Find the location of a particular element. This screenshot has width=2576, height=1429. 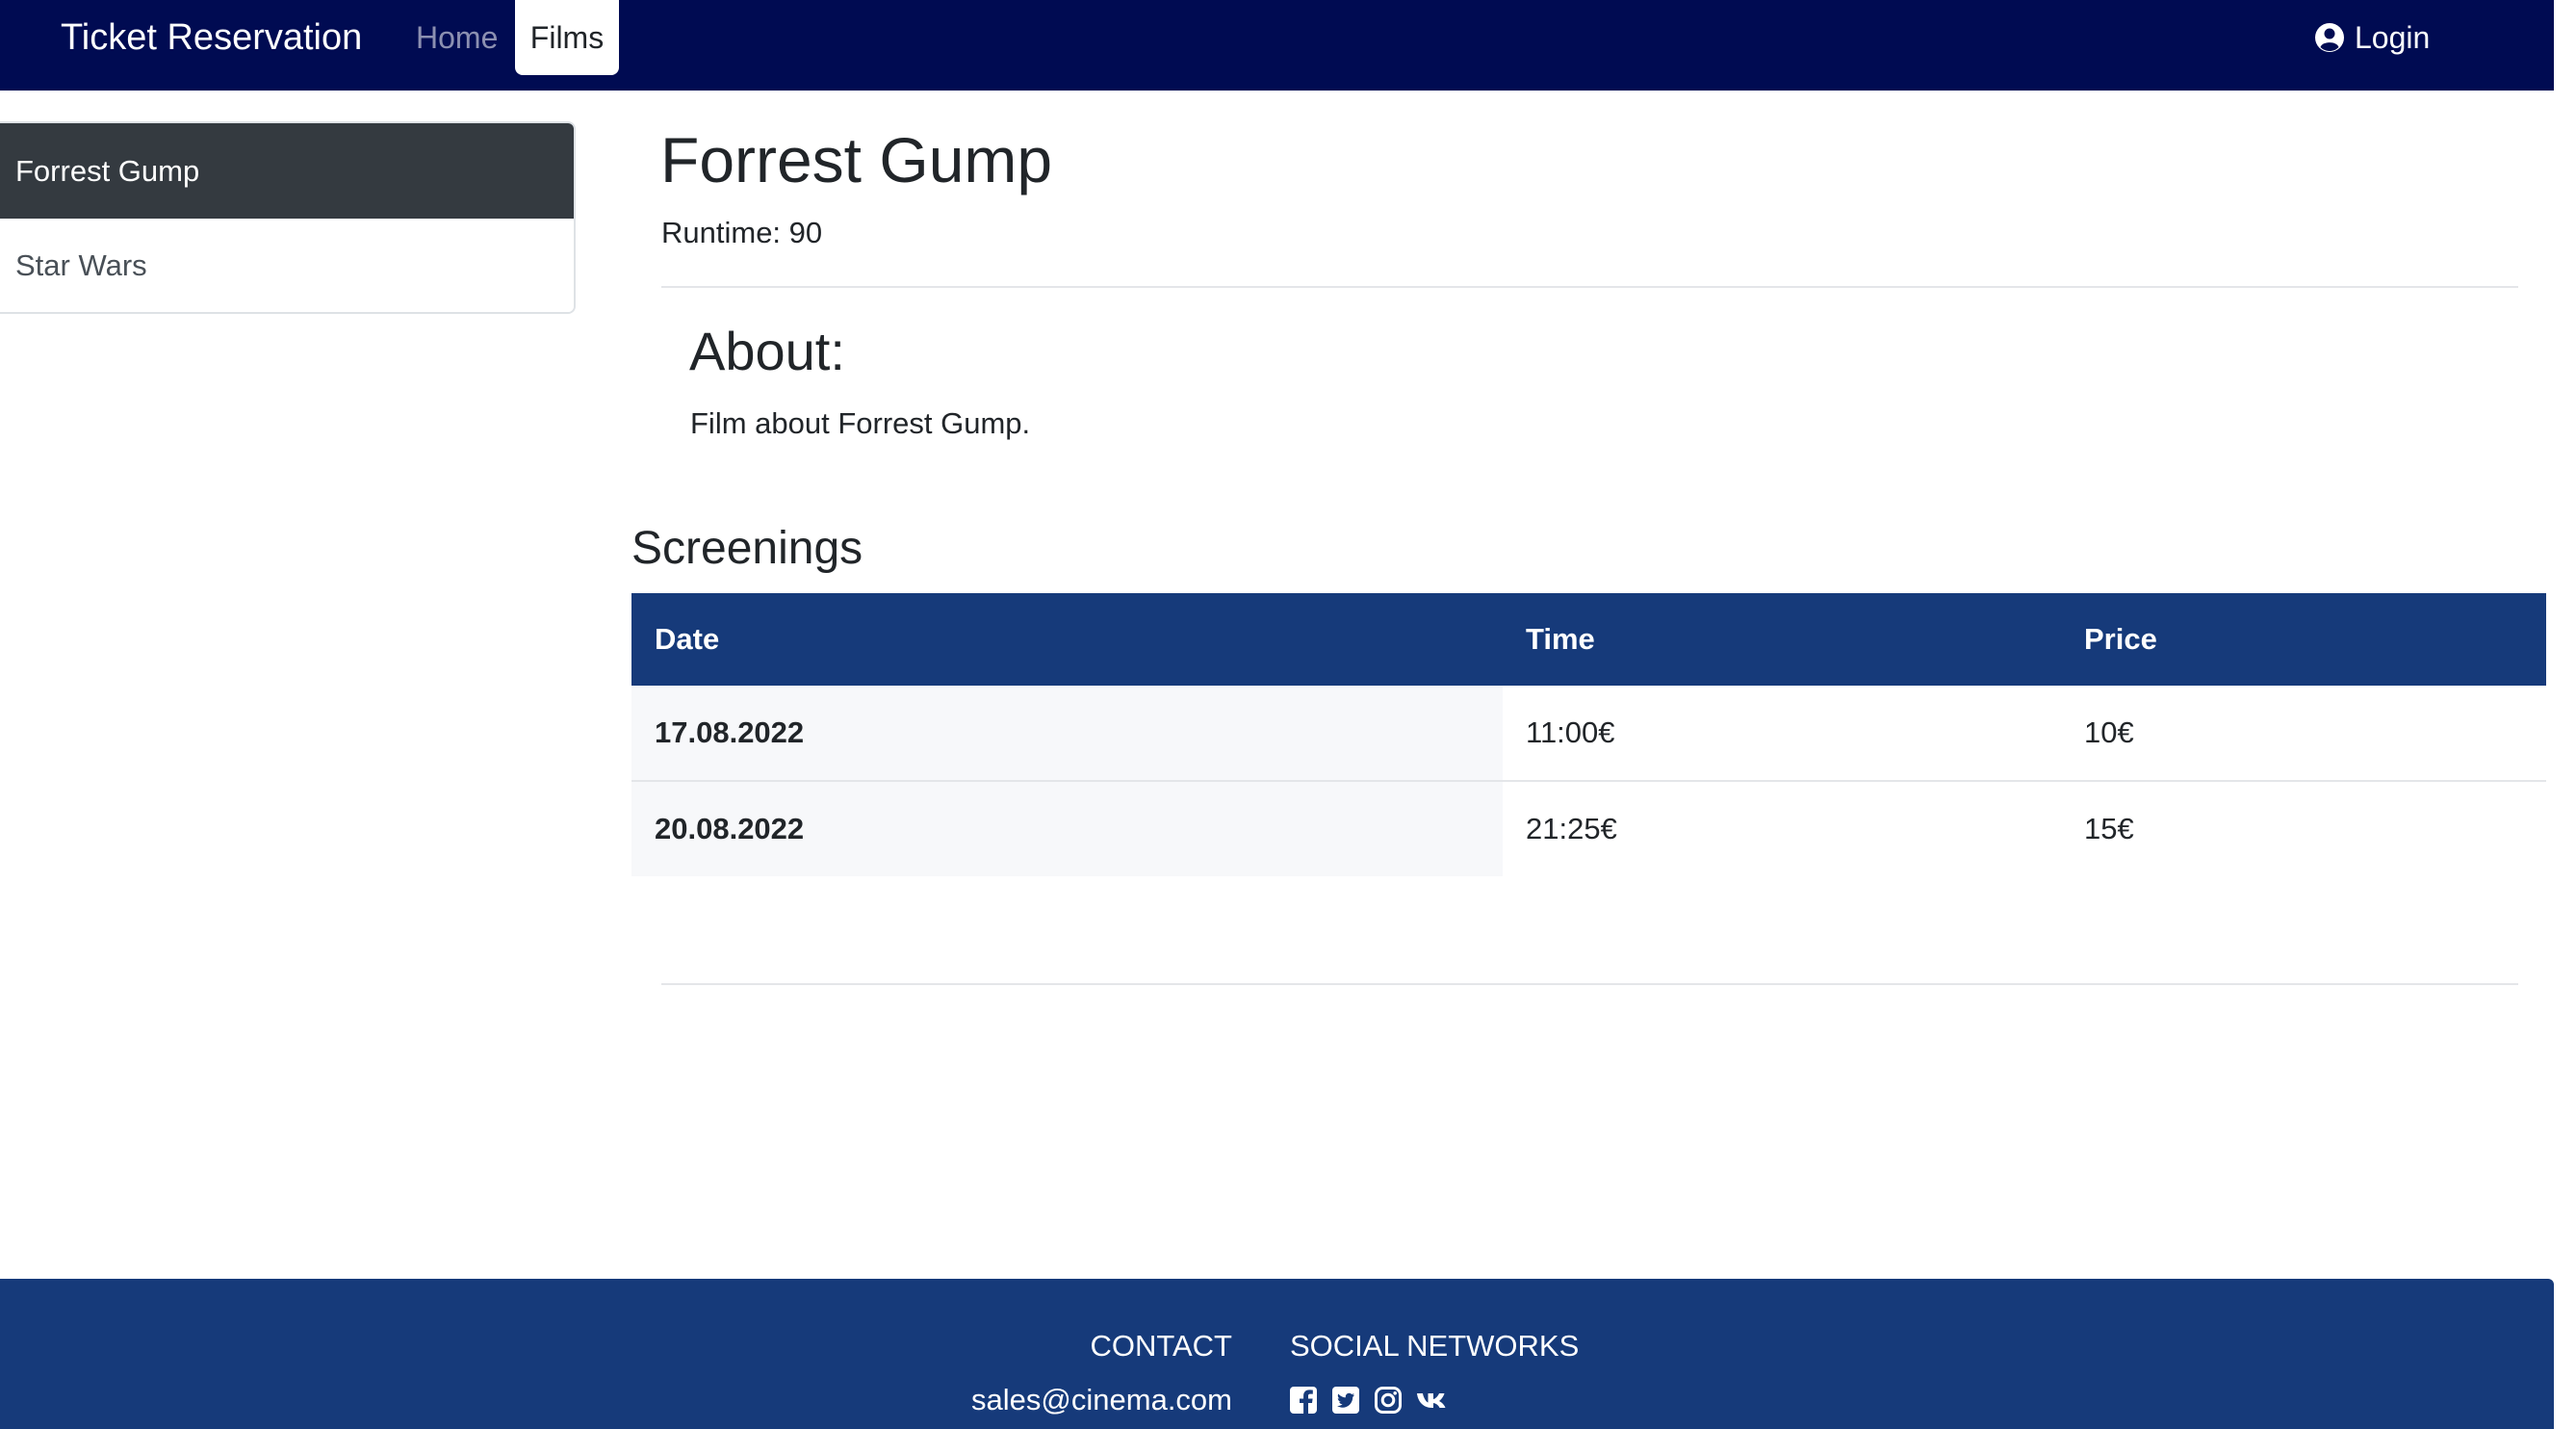

footer-social-heading: SOCIAL NETWORKS is located at coordinates (1435, 1346).